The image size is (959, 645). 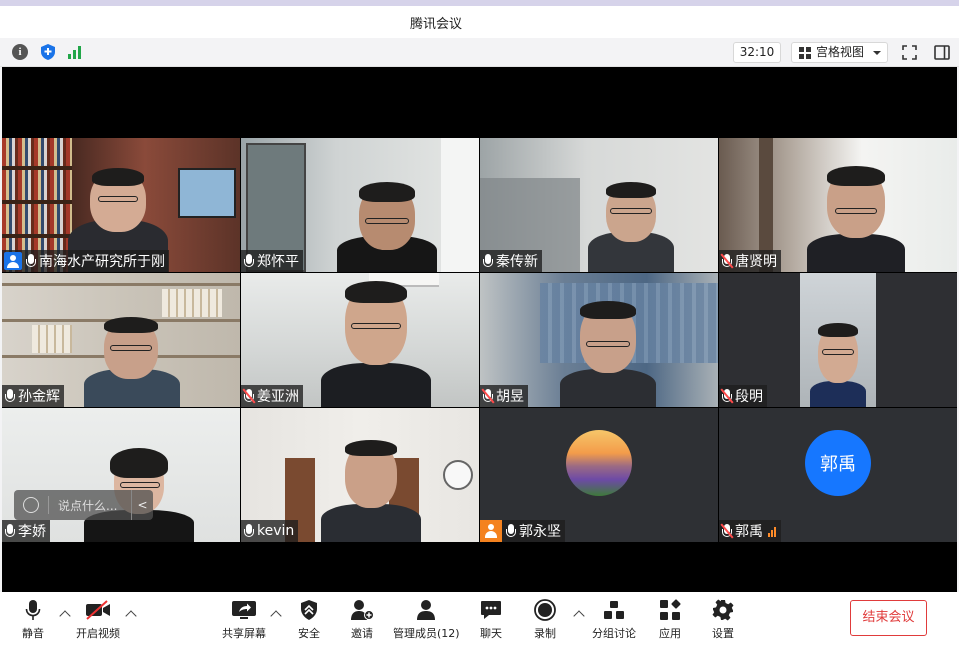 I want to click on video-tile: 郭禹 郭禹, so click(x=838, y=475).